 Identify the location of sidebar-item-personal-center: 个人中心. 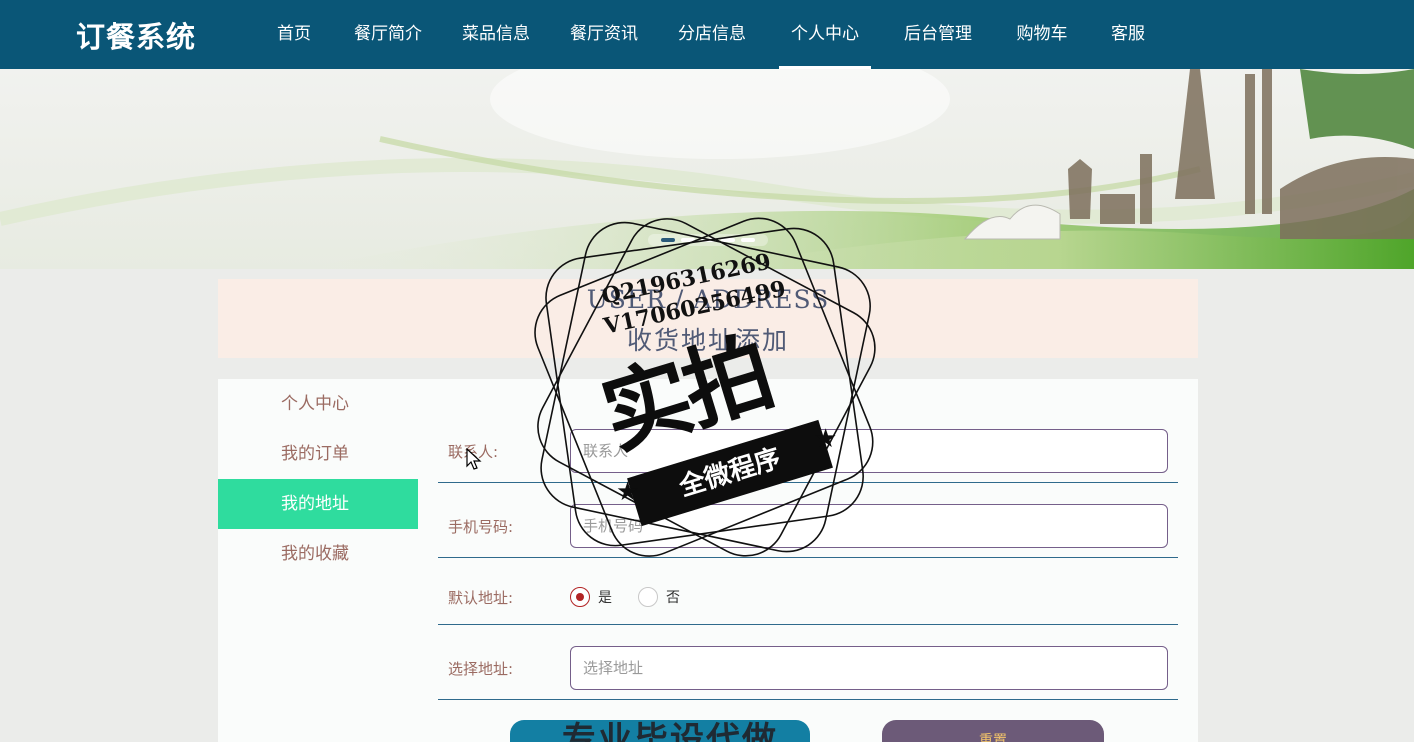
(318, 404).